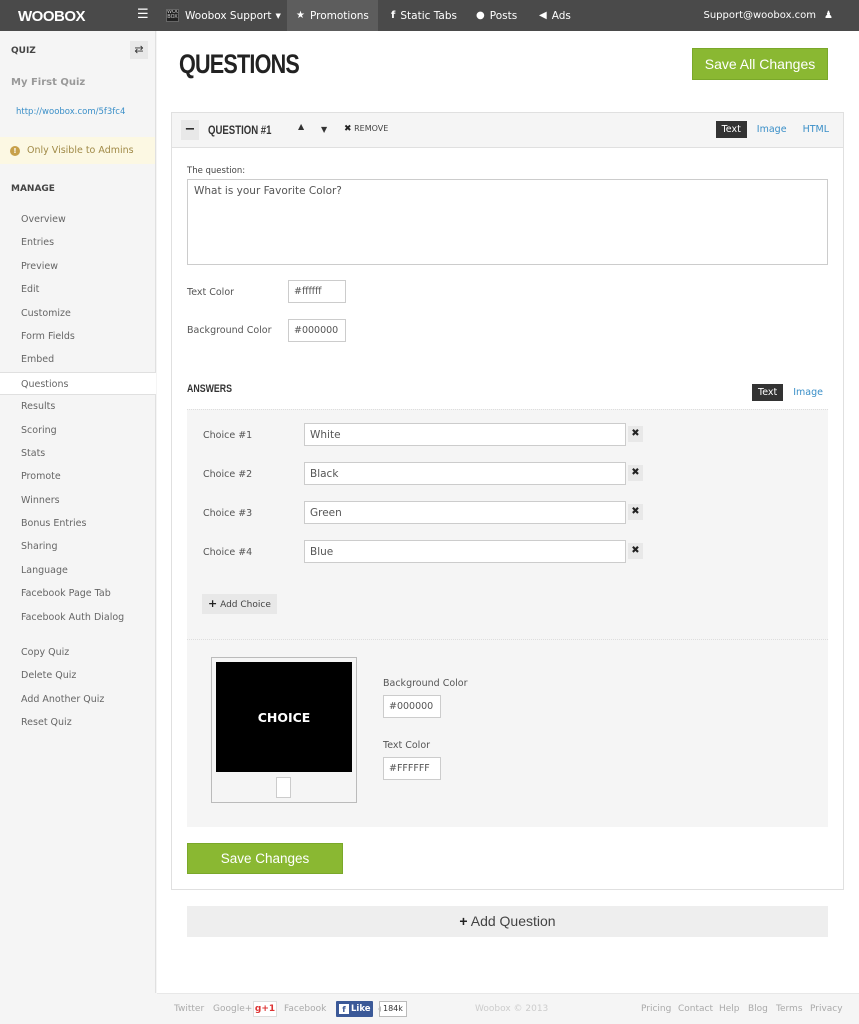 The height and width of the screenshot is (1024, 859). I want to click on exclamation-circle-icon: !, so click(15, 150).